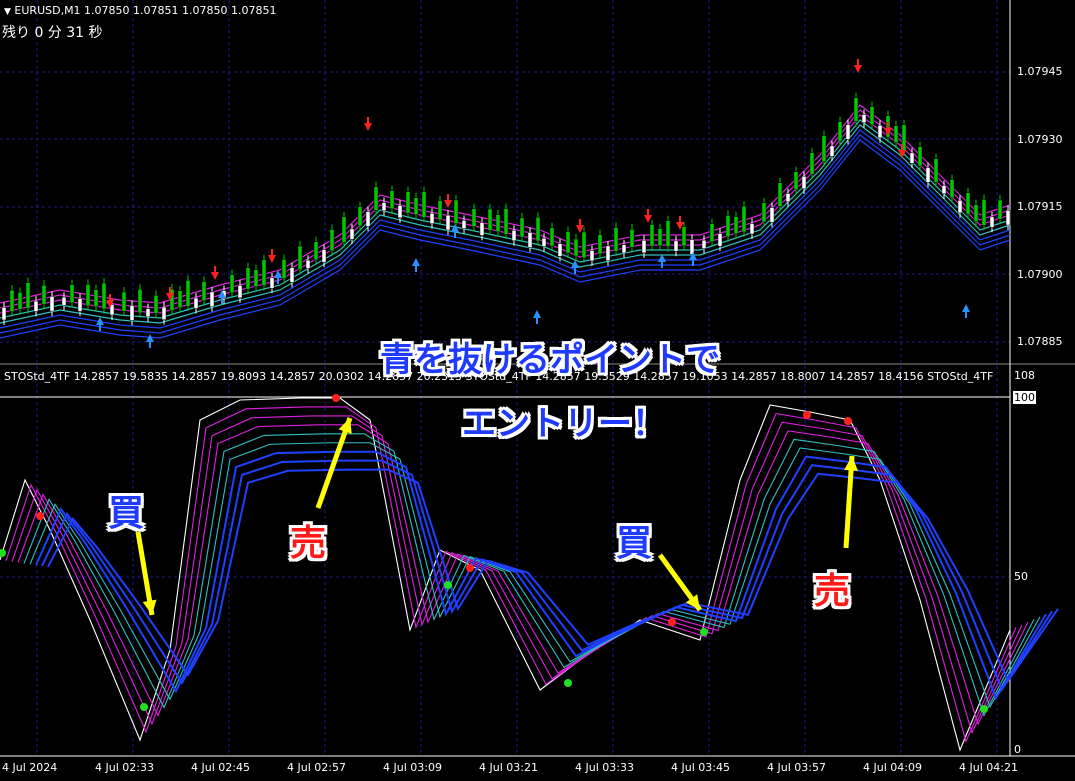  I want to click on sell-callout-2: 売, so click(832, 591).